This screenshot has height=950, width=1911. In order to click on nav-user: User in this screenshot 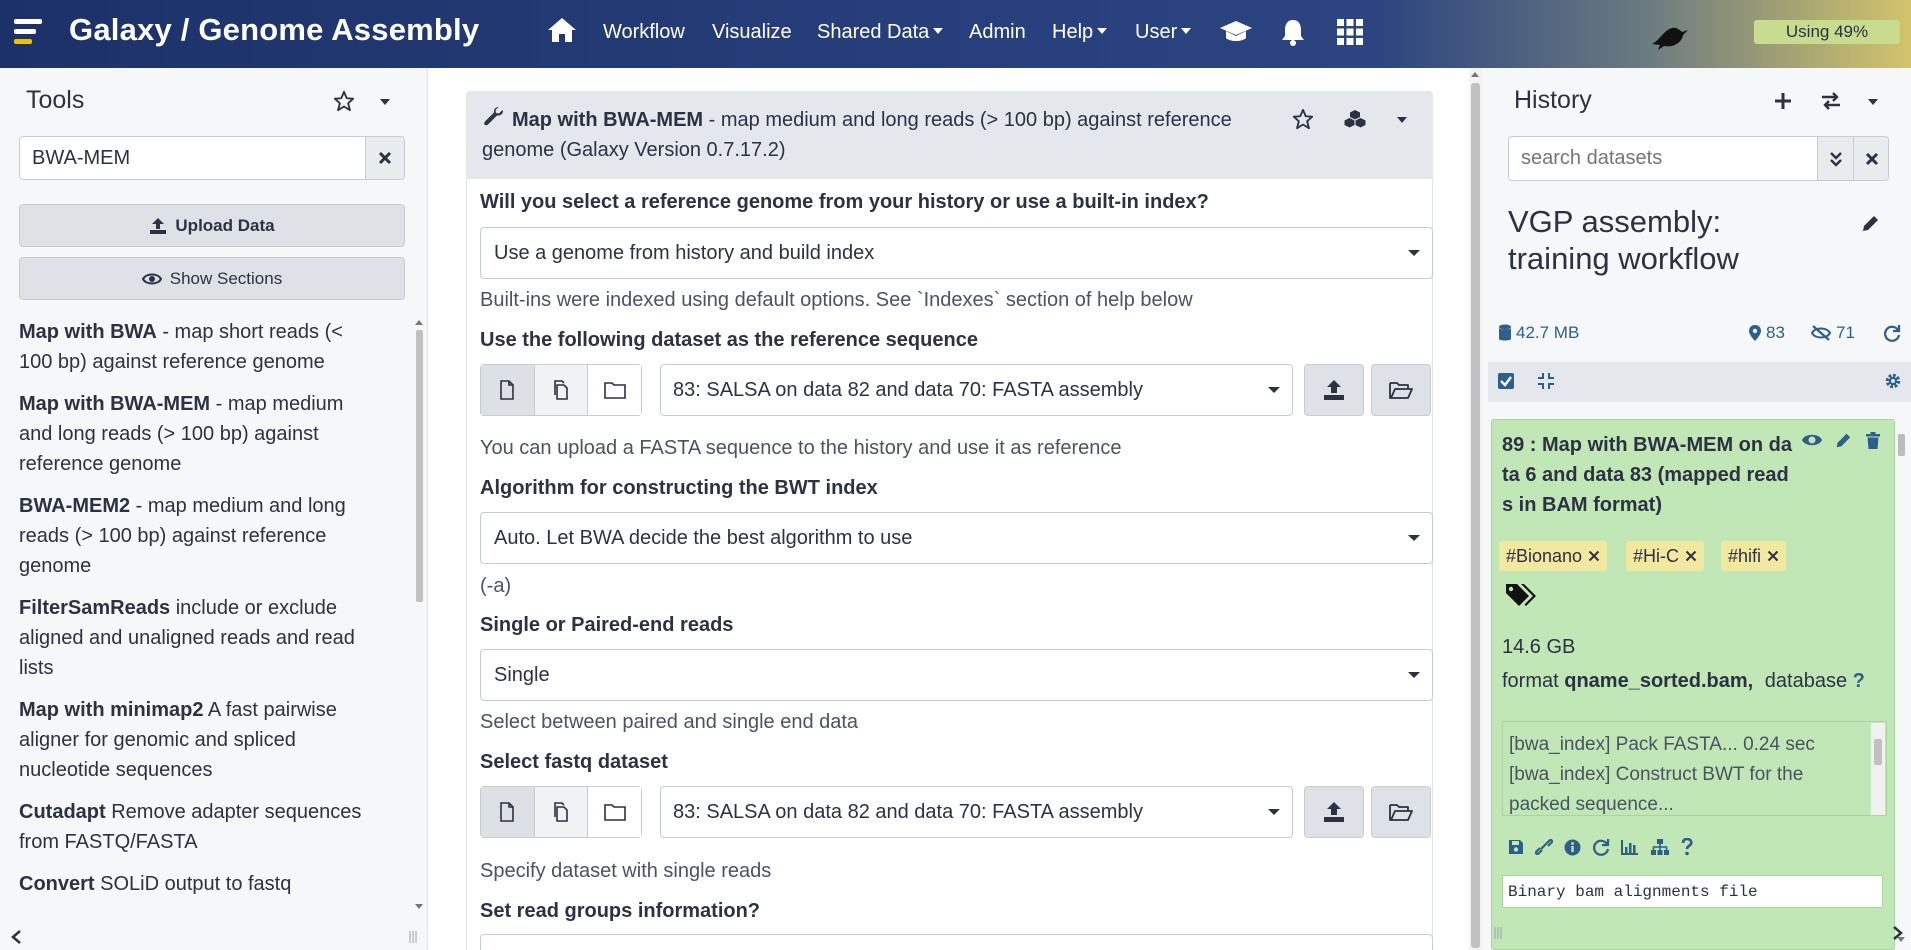, I will do `click(1163, 32)`.